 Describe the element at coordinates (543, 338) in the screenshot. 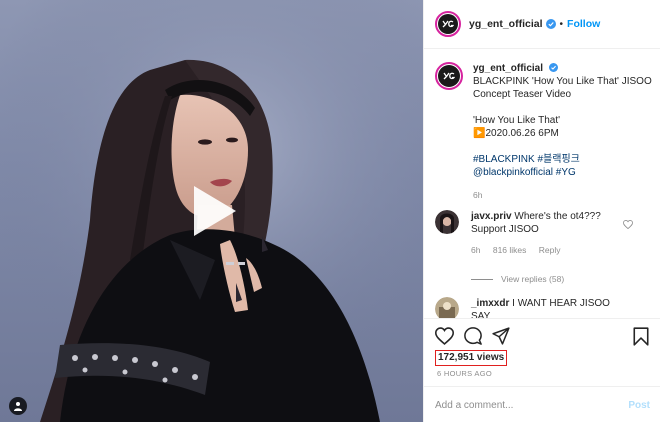

I see `action-icons` at that location.